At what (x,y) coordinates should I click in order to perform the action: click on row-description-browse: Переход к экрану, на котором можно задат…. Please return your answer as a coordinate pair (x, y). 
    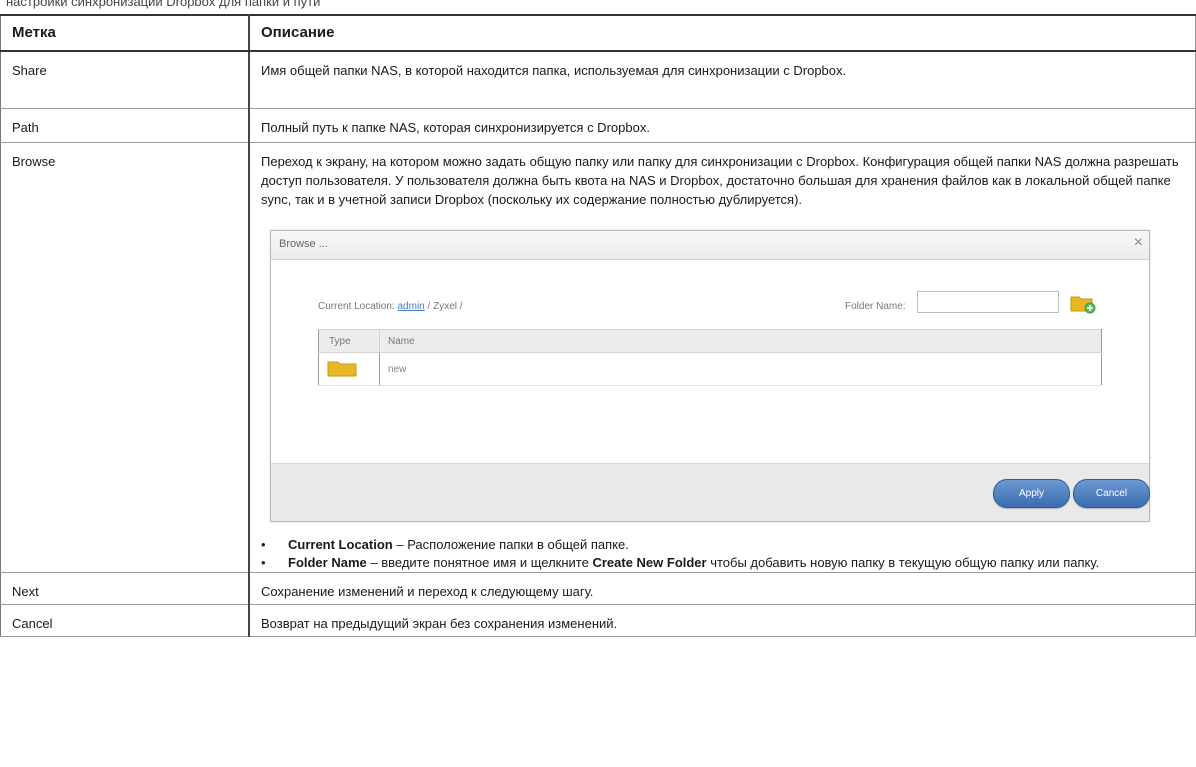
    Looking at the image, I should click on (720, 180).